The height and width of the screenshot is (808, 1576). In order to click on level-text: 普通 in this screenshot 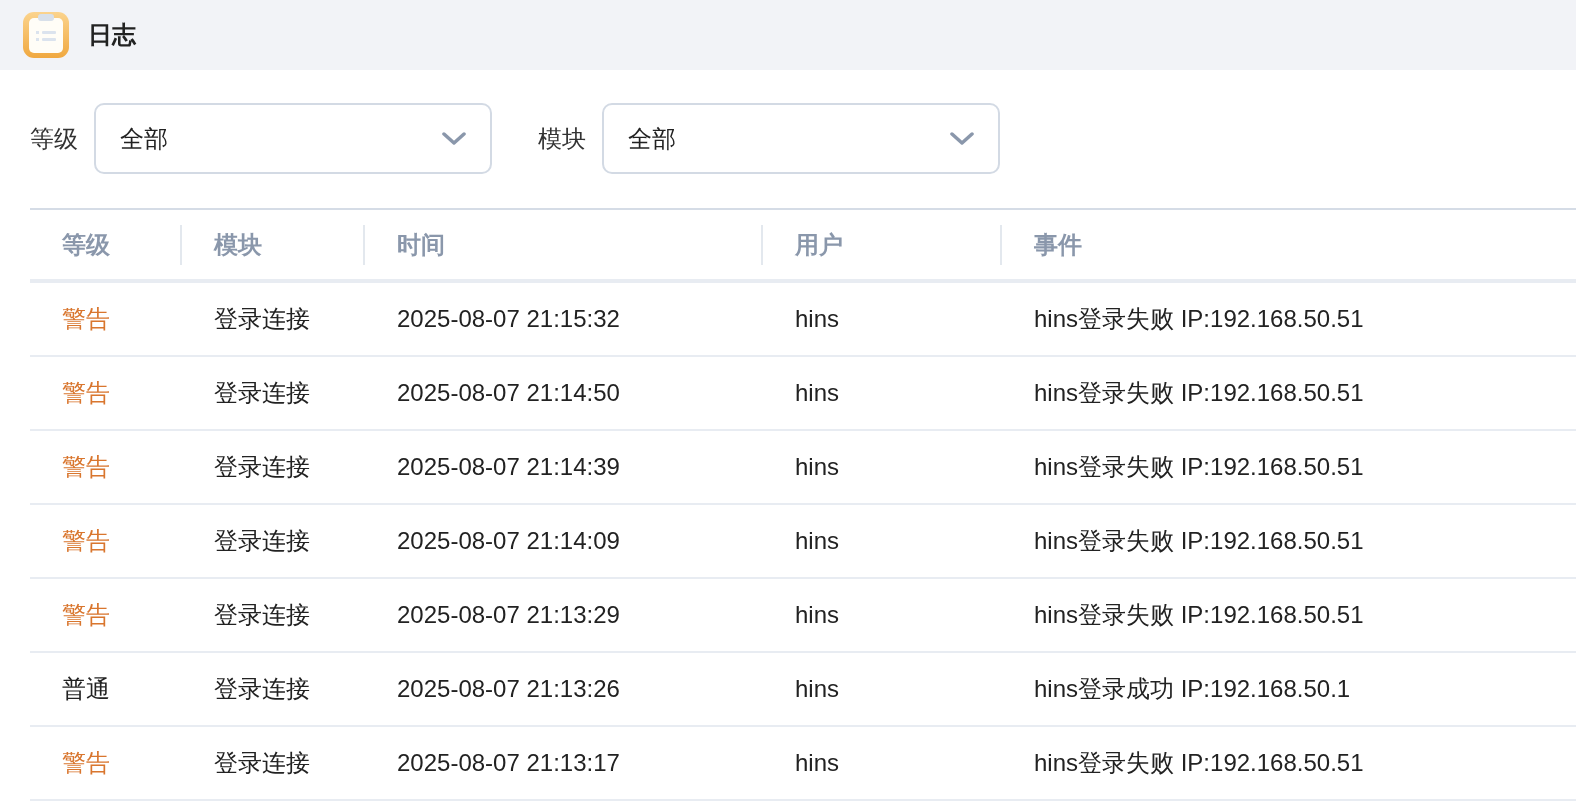, I will do `click(86, 688)`.